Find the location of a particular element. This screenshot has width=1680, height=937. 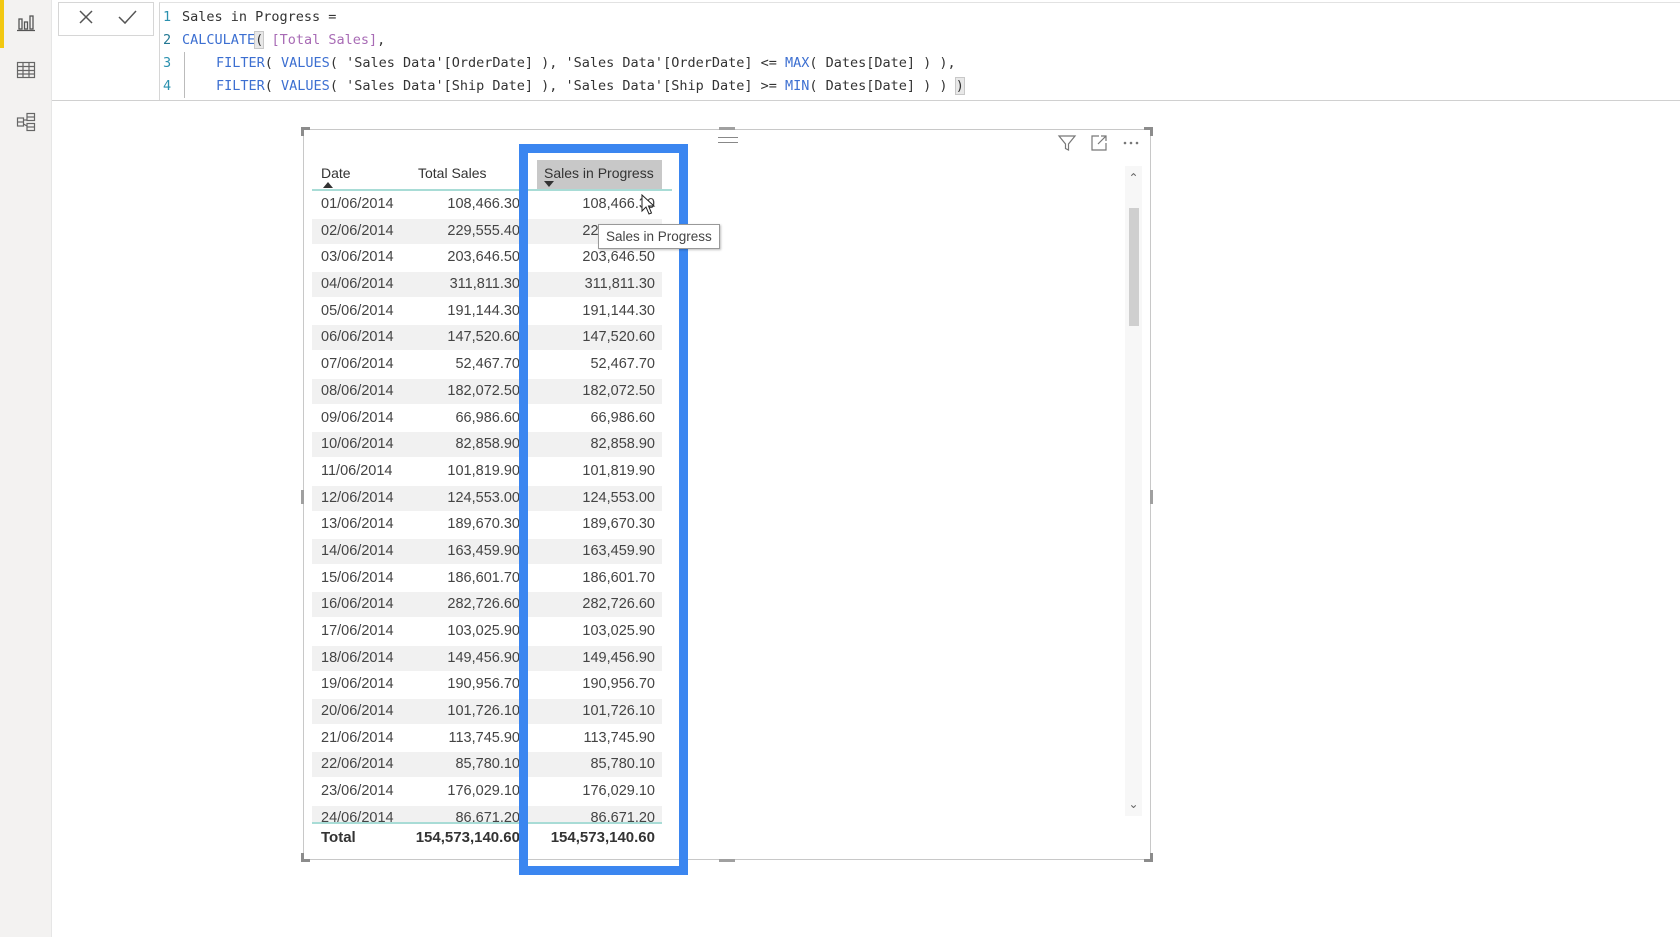

total-sales-cell: 163,459.90 is located at coordinates (483, 550).